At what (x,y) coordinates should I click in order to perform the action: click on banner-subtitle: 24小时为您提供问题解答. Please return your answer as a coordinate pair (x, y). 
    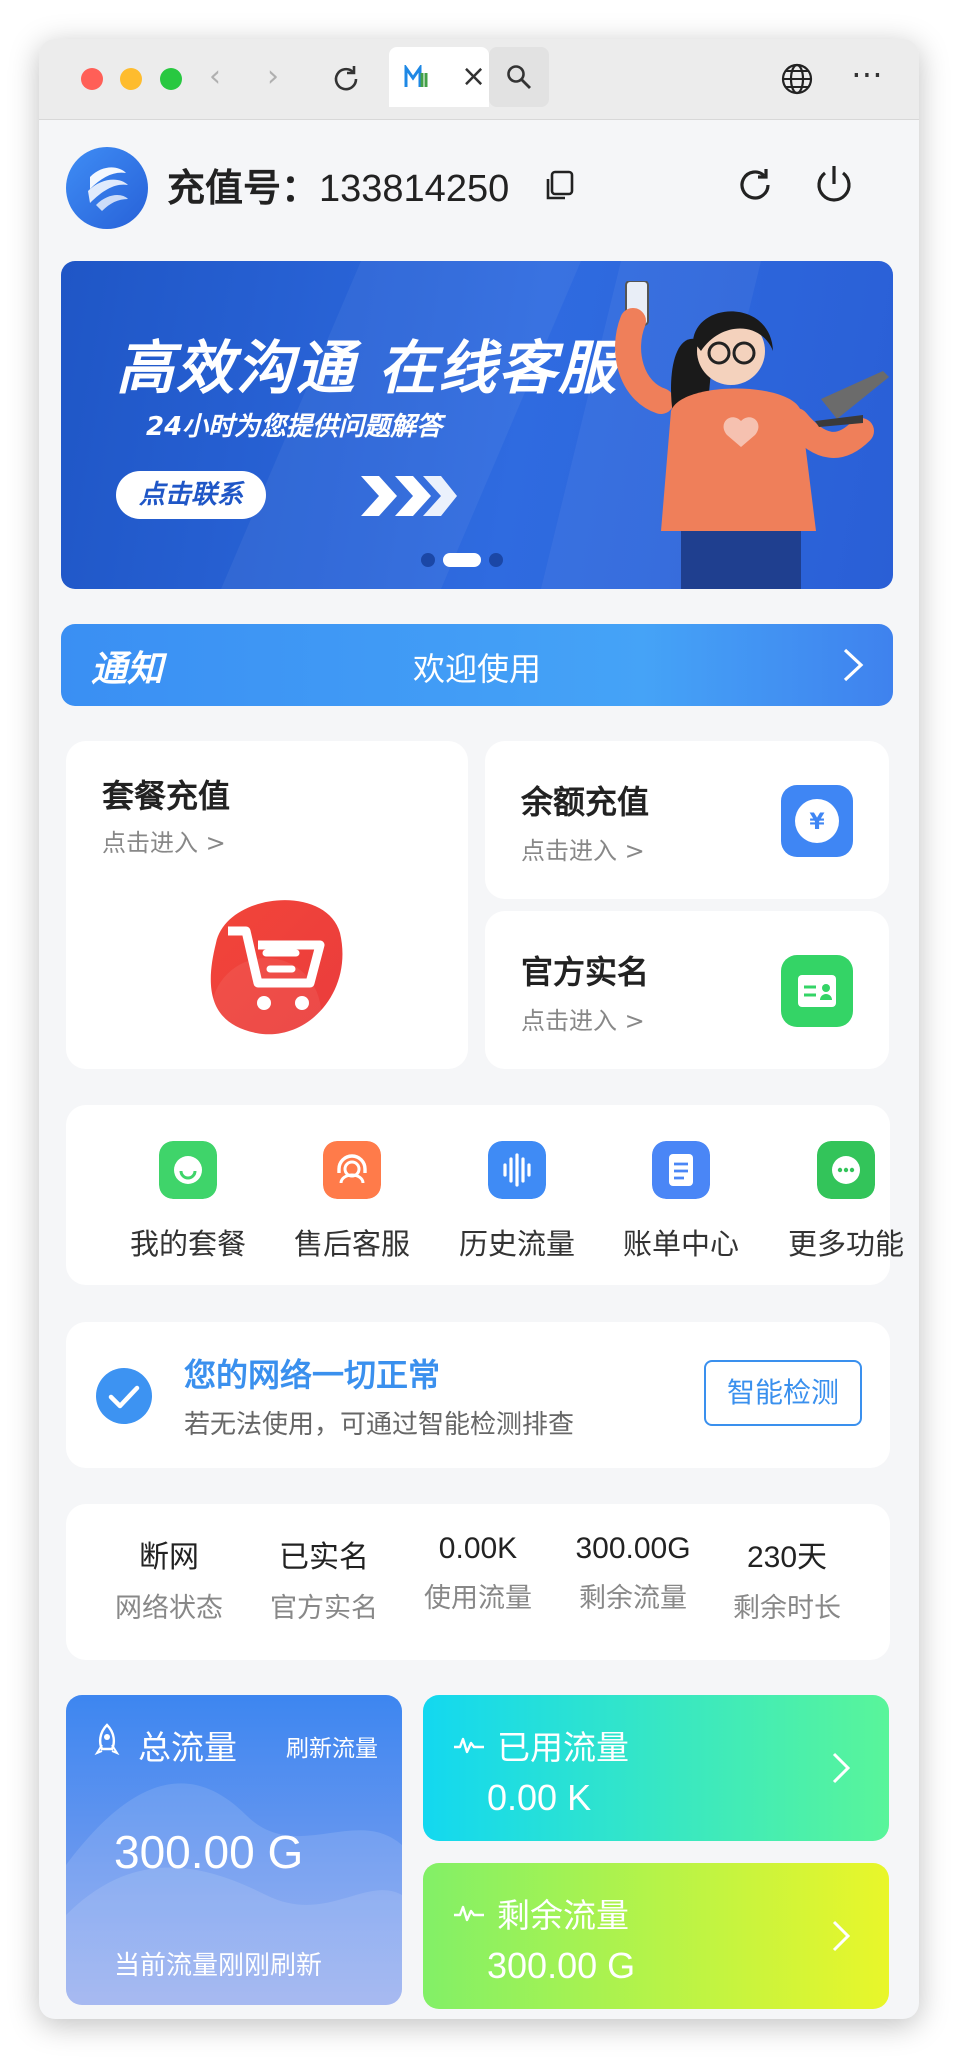
    Looking at the image, I should click on (294, 427).